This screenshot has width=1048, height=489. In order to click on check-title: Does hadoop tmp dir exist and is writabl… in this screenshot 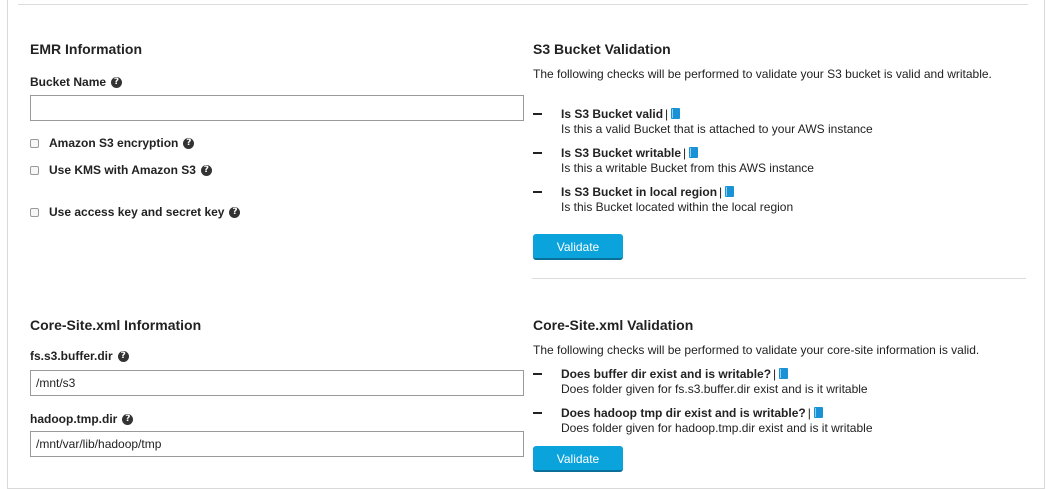, I will do `click(692, 413)`.